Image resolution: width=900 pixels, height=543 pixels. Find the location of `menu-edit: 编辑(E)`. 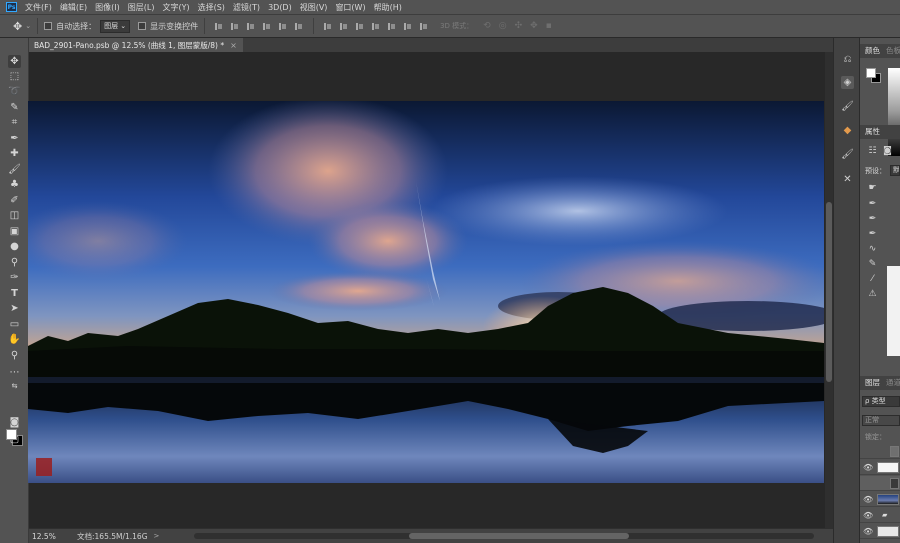

menu-edit: 编辑(E) is located at coordinates (73, 7).